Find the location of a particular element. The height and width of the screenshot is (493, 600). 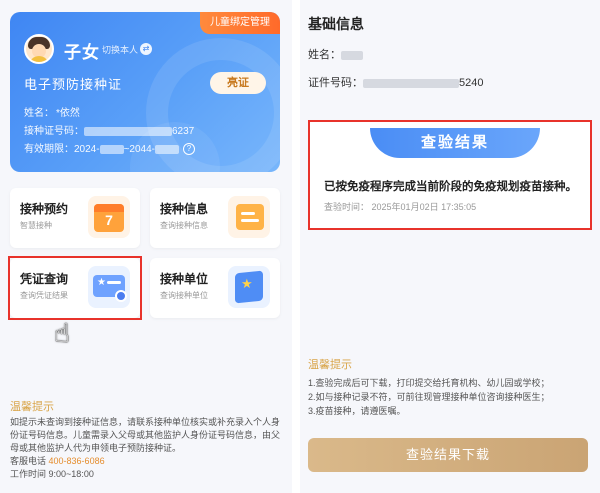

basic-id-redacted is located at coordinates (411, 83).